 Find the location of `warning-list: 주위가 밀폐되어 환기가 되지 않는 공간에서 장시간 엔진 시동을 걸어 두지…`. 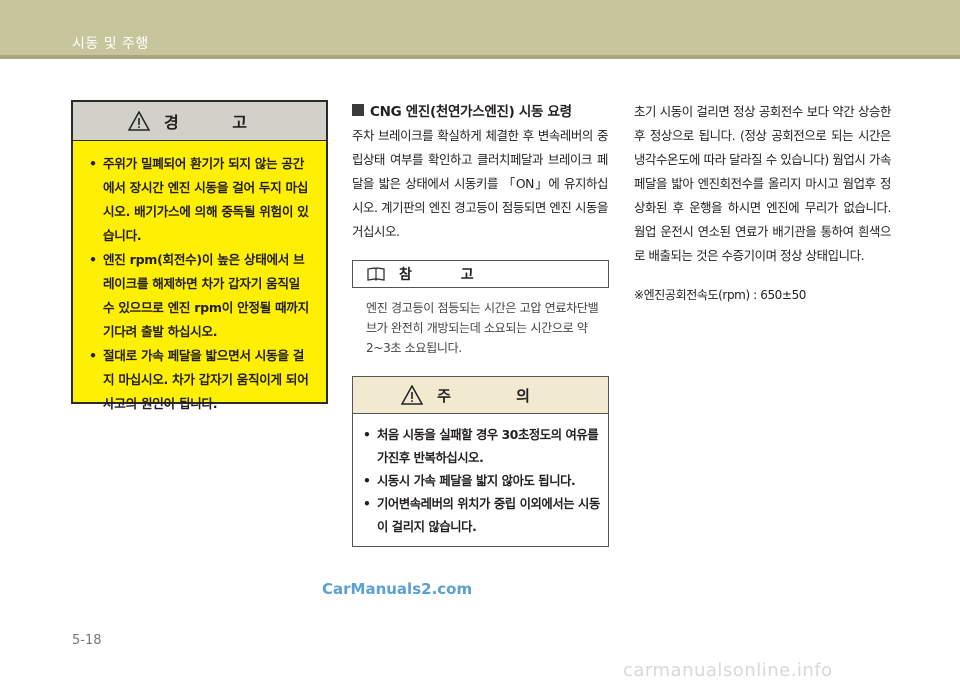

warning-list: 주위가 밀폐되어 환기가 되지 않는 공간에서 장시간 엔진 시동을 걸어 두지… is located at coordinates (199, 278).